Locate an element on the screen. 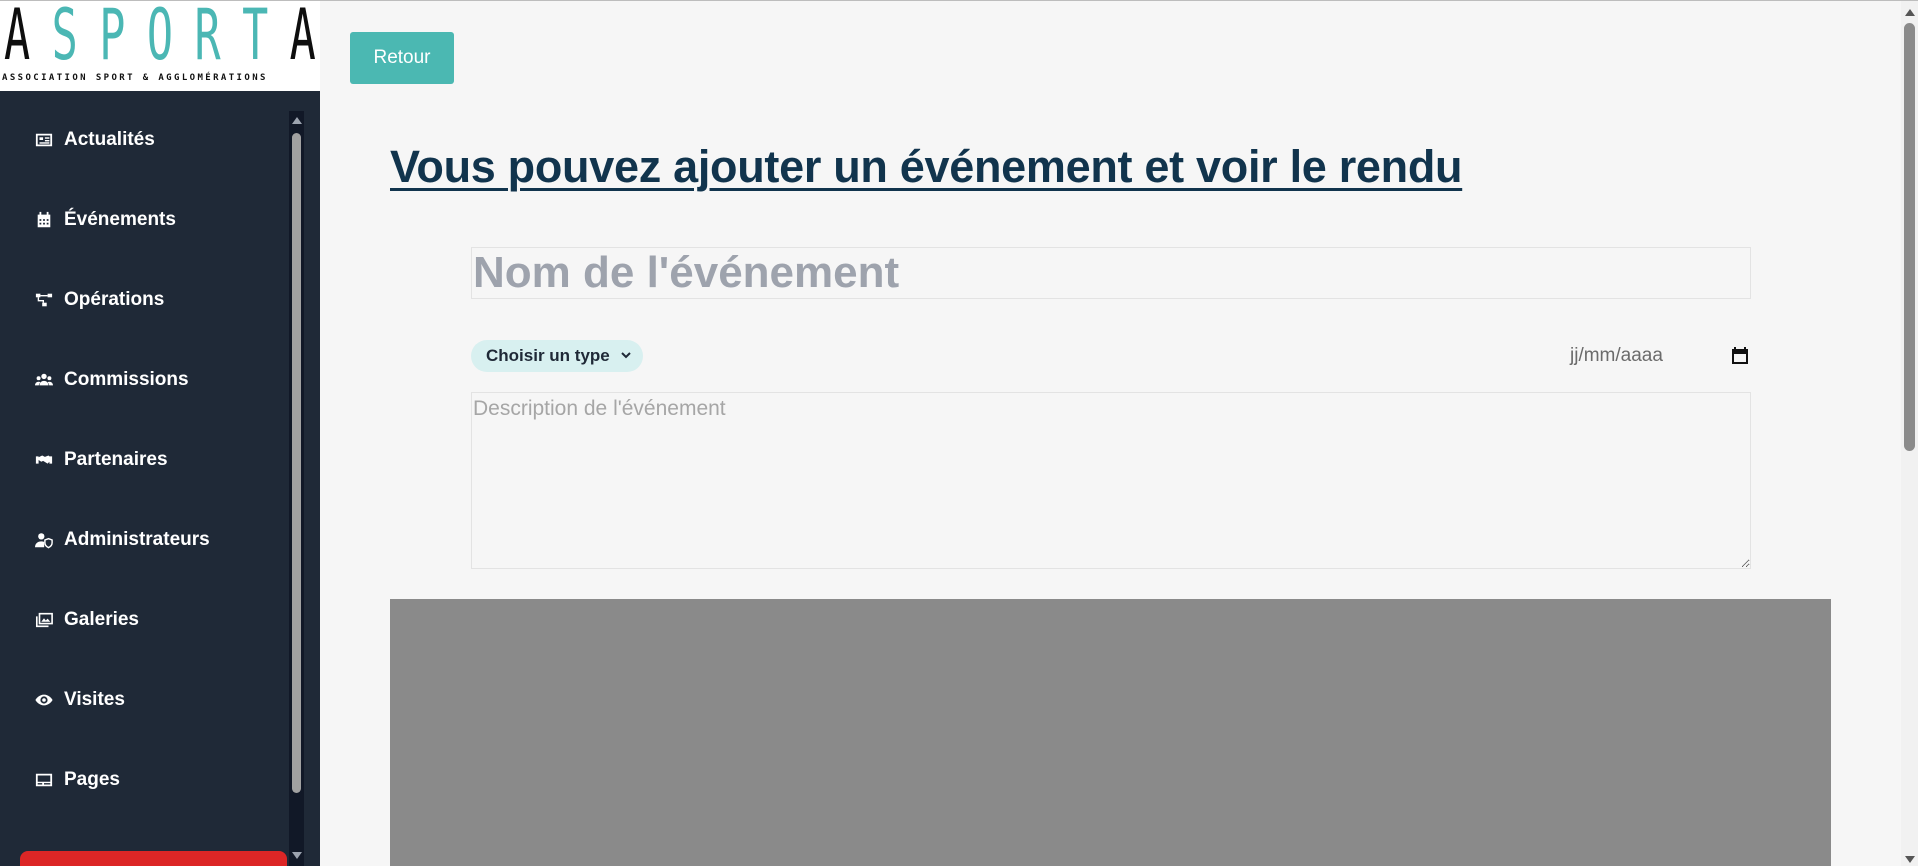  users-icon is located at coordinates (44, 380).